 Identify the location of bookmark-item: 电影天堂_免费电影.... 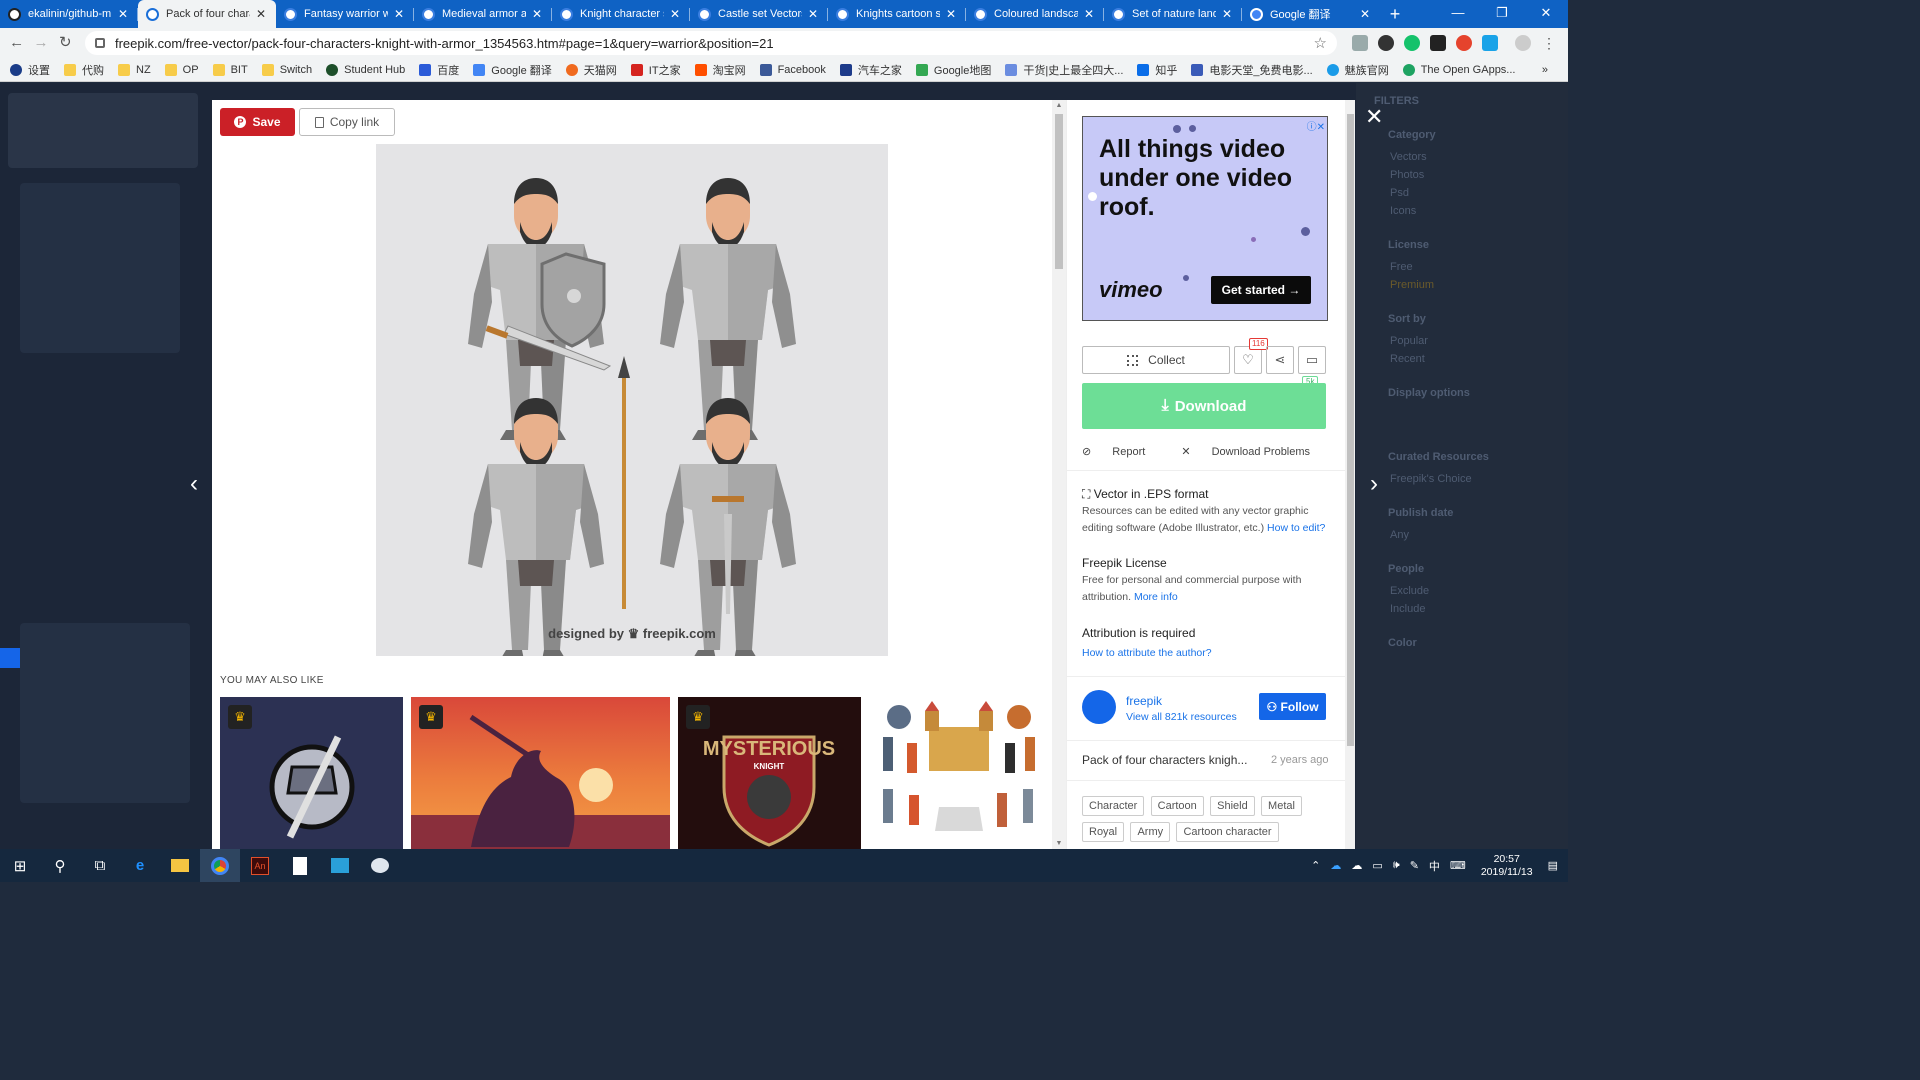
(1252, 70).